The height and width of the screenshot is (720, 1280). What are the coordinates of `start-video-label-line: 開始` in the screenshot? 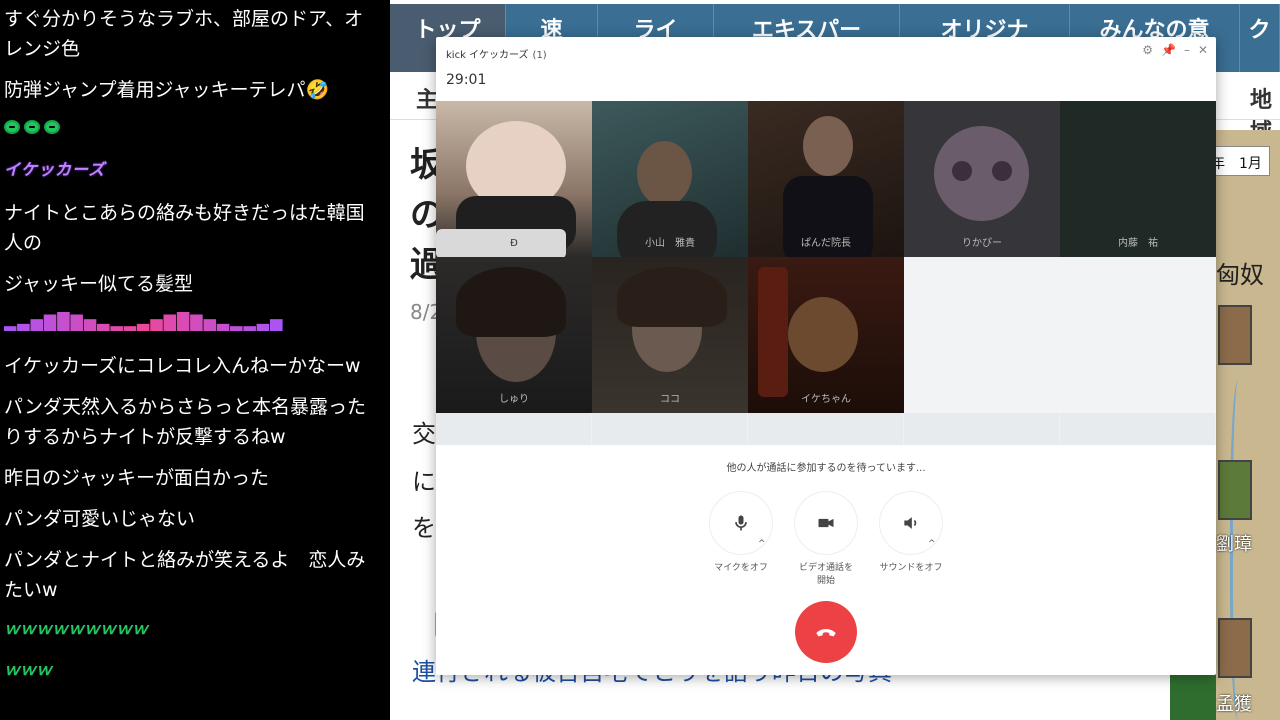 It's located at (825, 581).